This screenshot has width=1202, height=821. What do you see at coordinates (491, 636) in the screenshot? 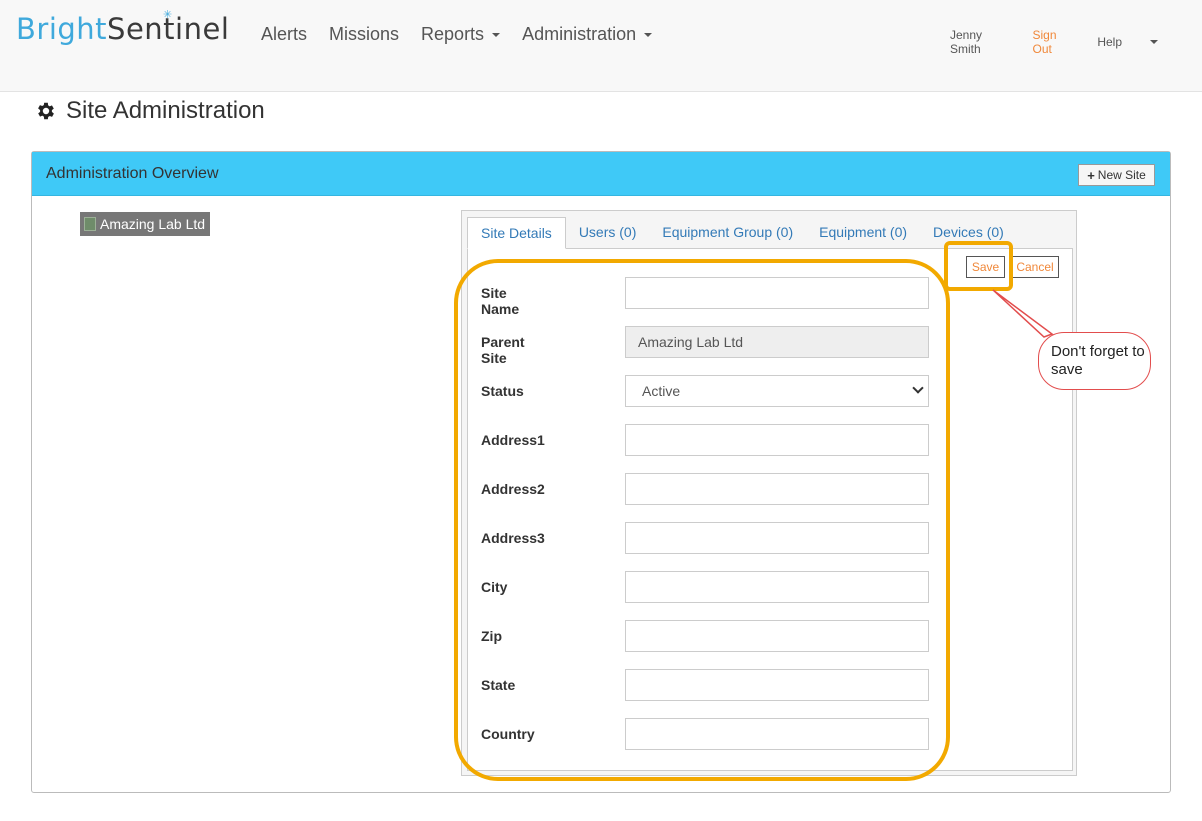
I see `zip-label: Zip` at bounding box center [491, 636].